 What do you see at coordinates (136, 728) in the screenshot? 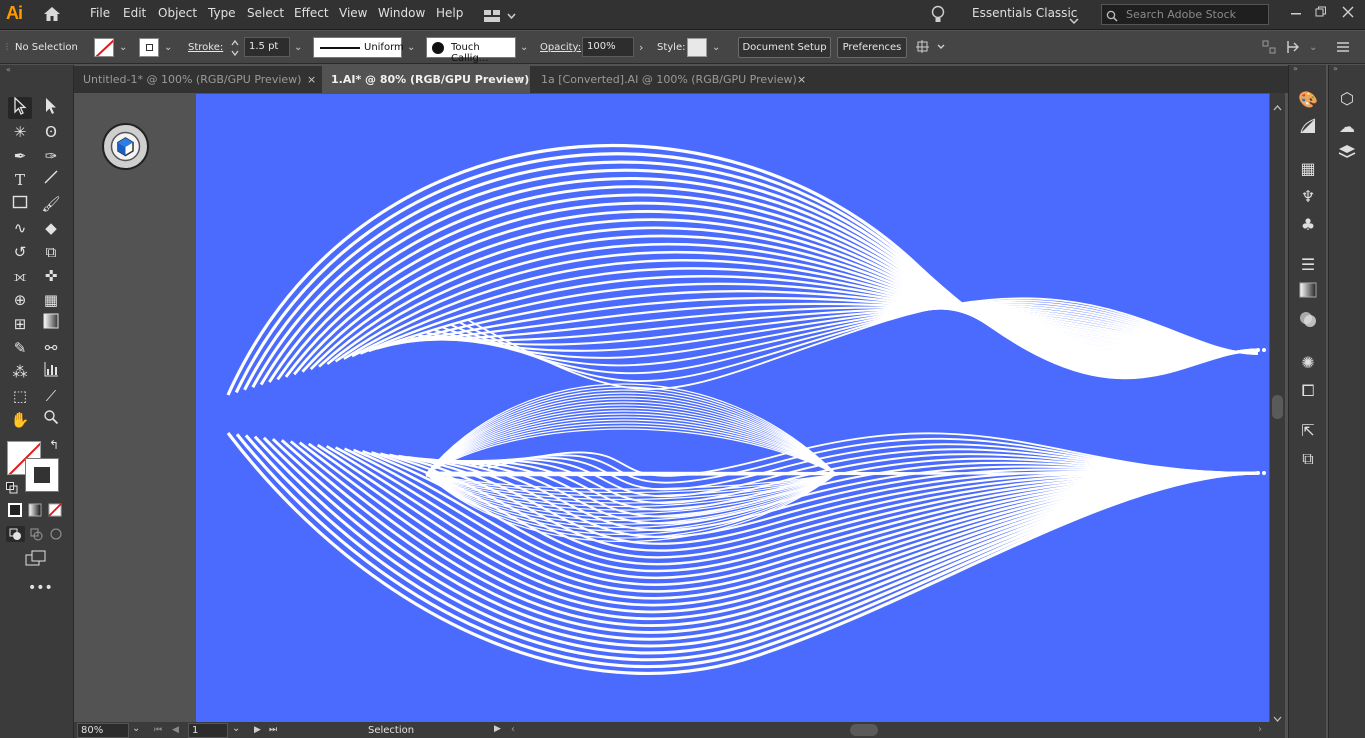
I see `zoom-chevron-icon: ⌄` at bounding box center [136, 728].